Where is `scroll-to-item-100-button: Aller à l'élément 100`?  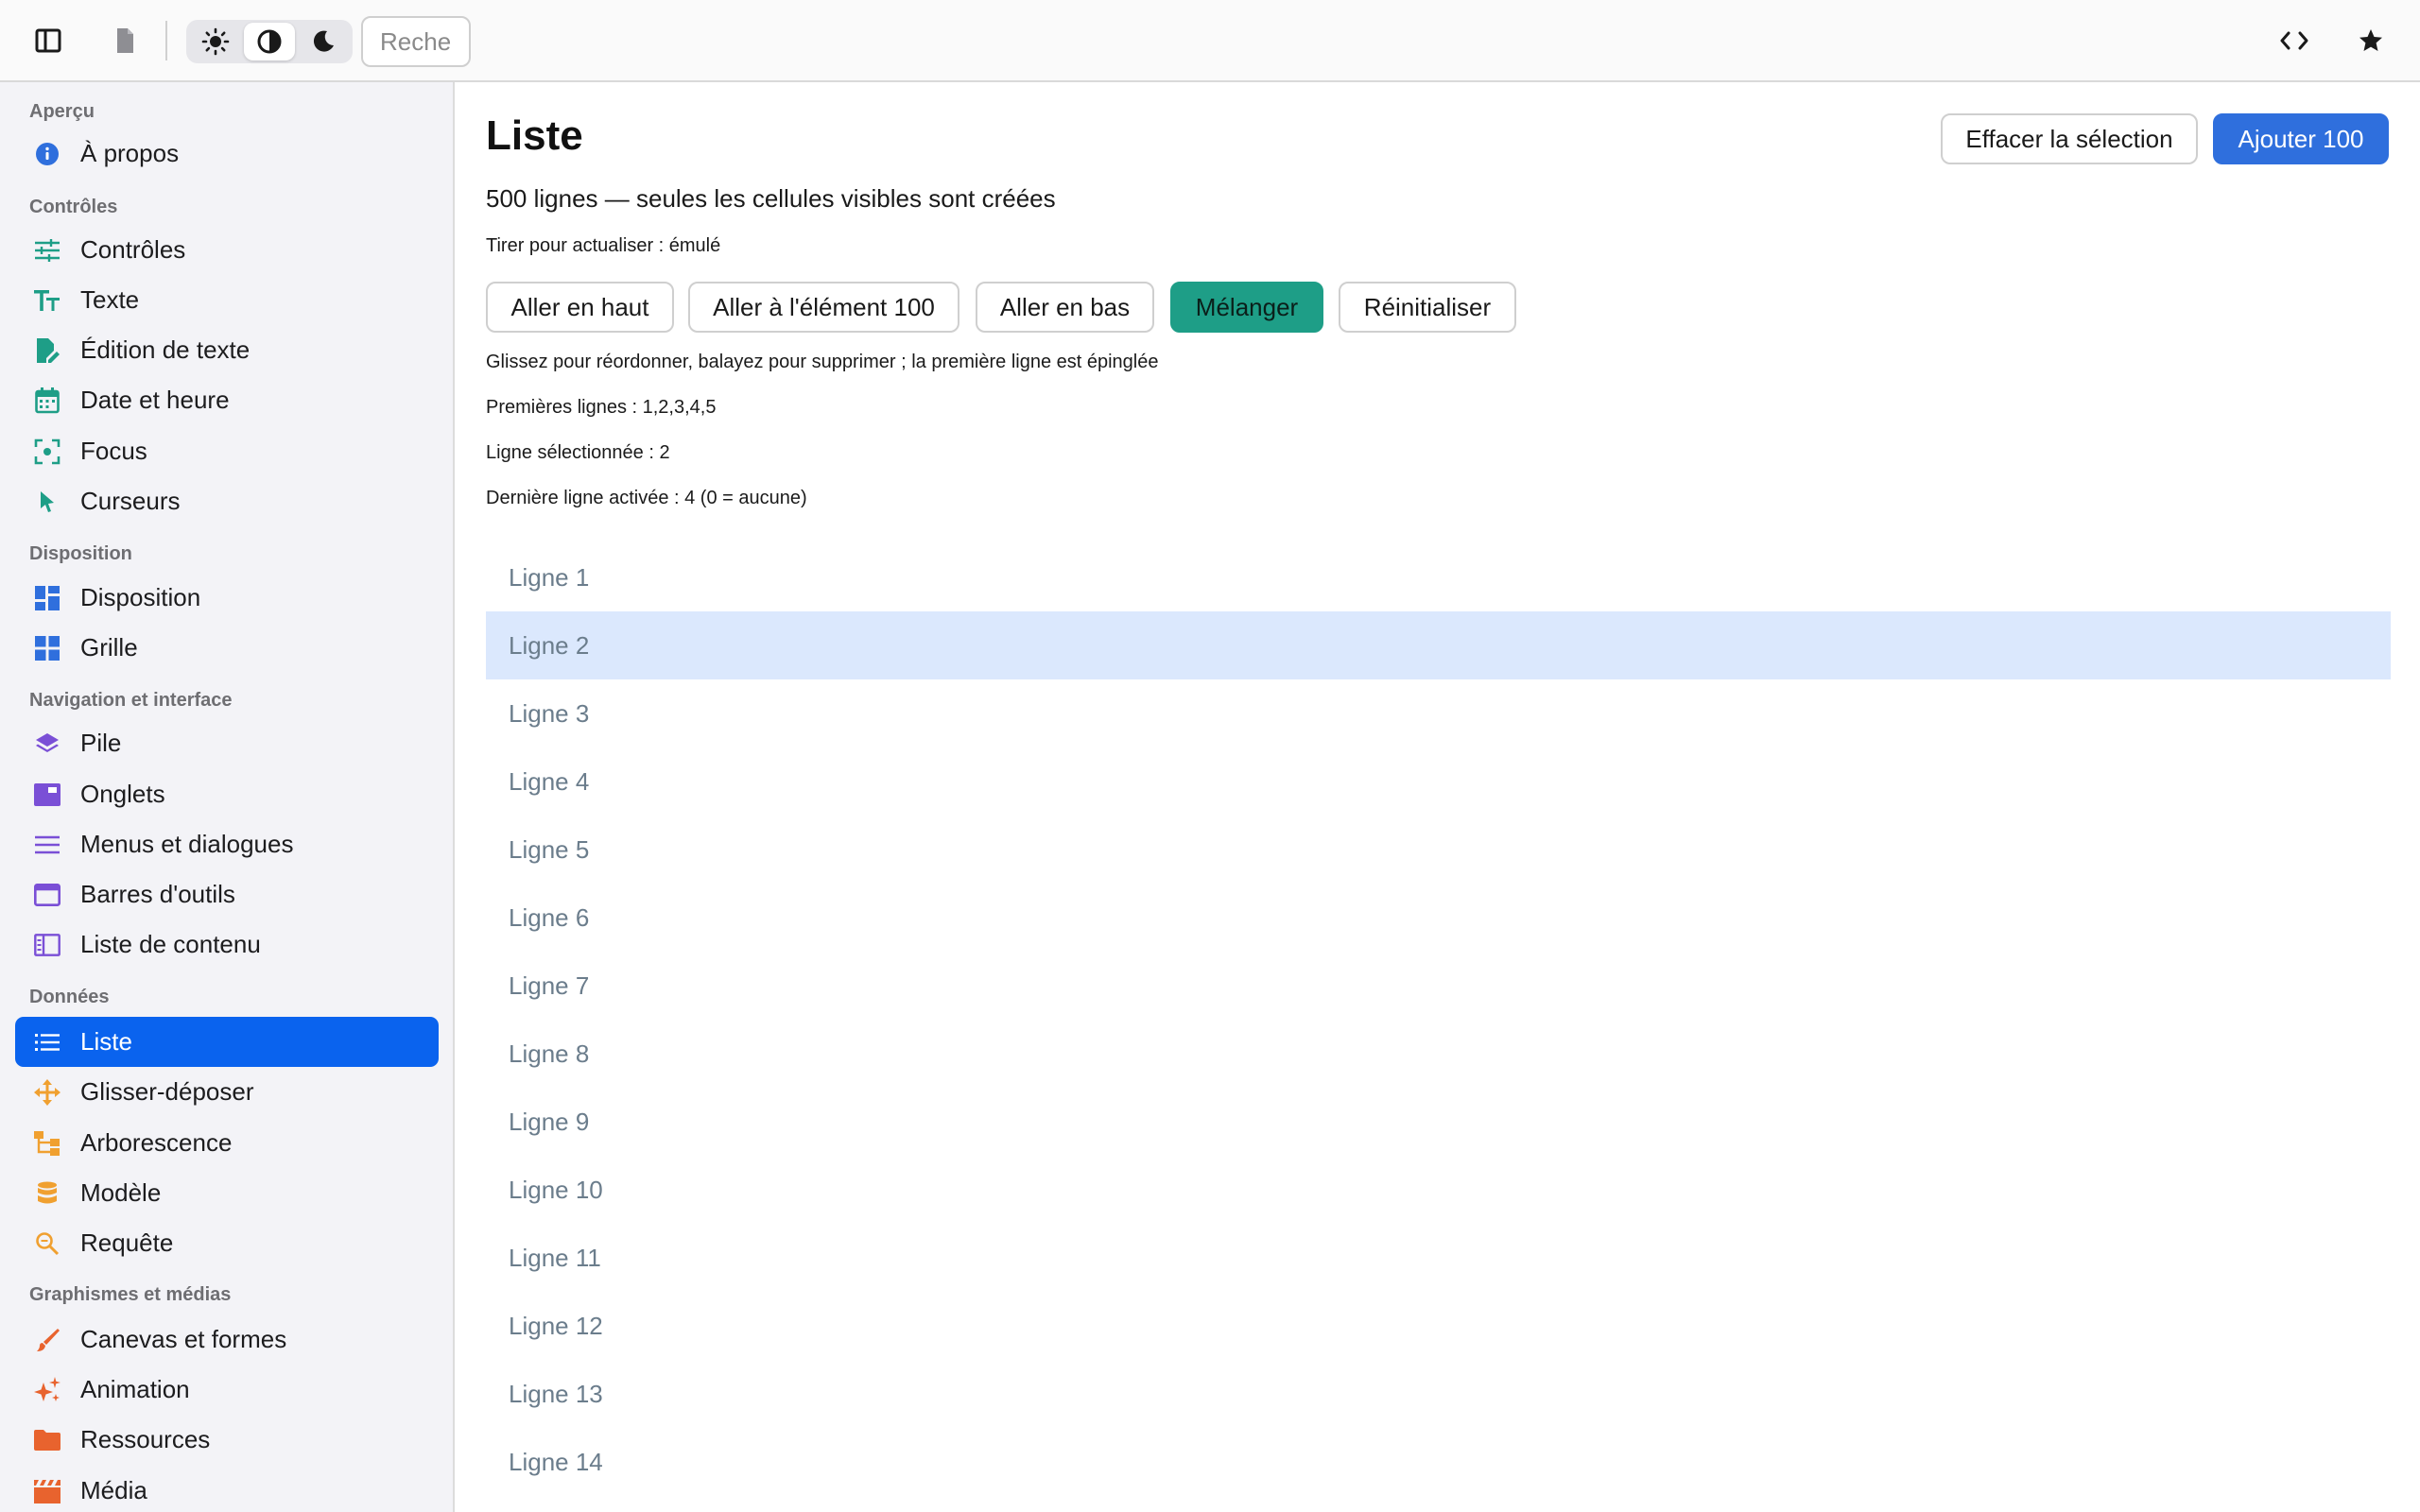
scroll-to-item-100-button: Aller à l'élément 100 is located at coordinates (824, 307).